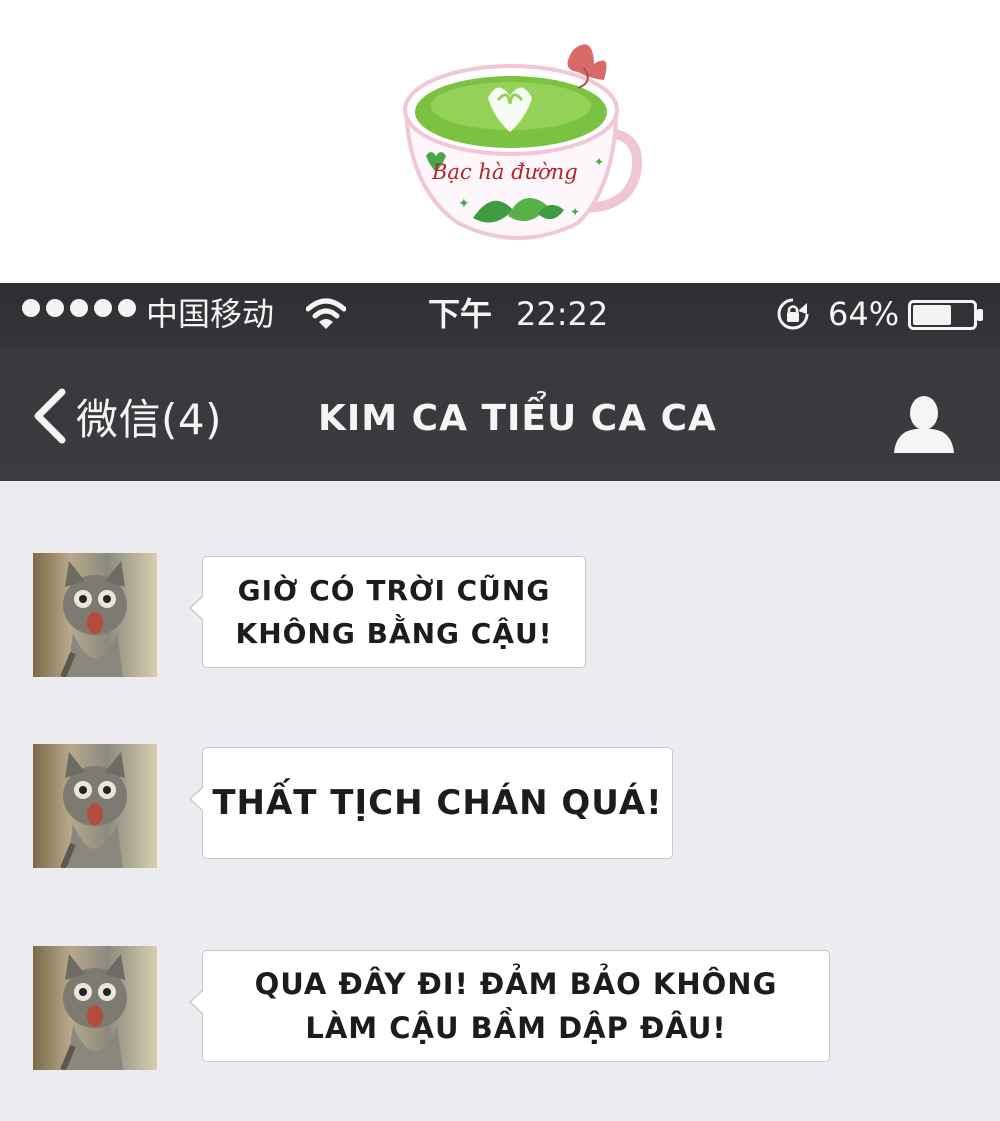 This screenshot has height=1121, width=1000. What do you see at coordinates (562, 314) in the screenshot?
I see `clock-time: 22:22` at bounding box center [562, 314].